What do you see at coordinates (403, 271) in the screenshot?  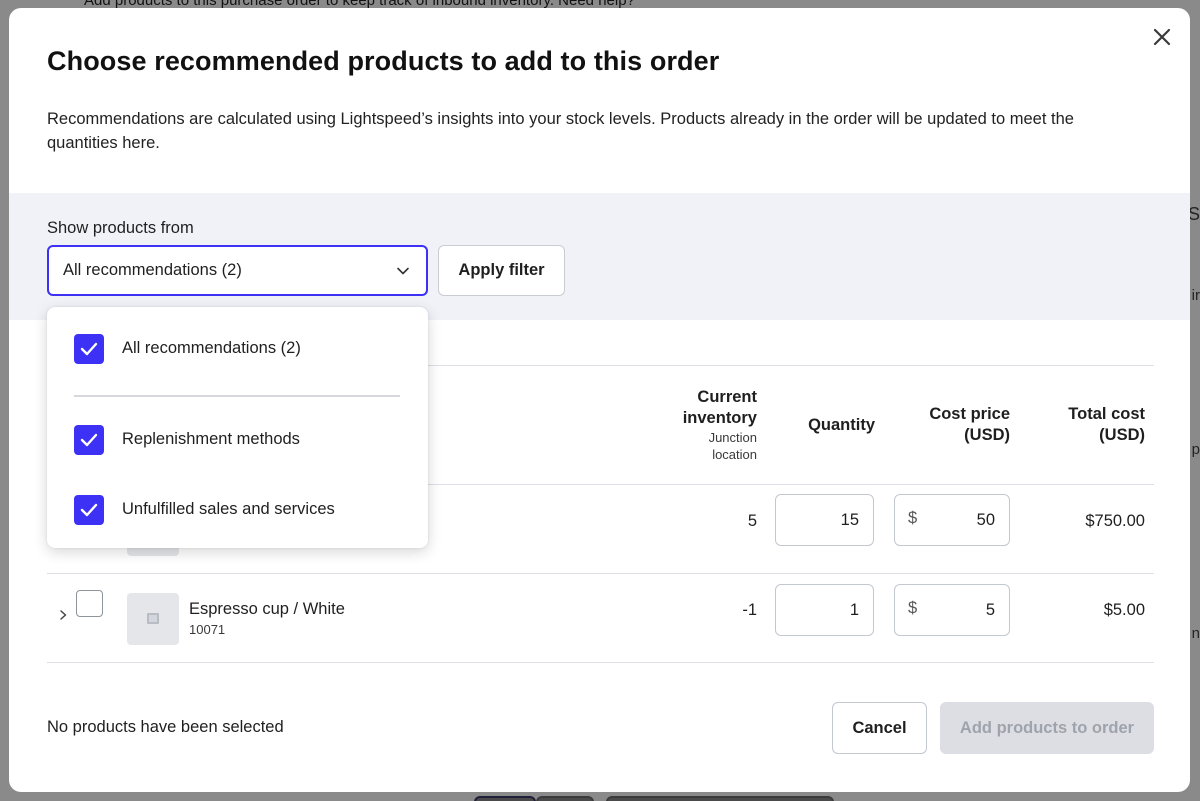 I see `chevron-down-icon` at bounding box center [403, 271].